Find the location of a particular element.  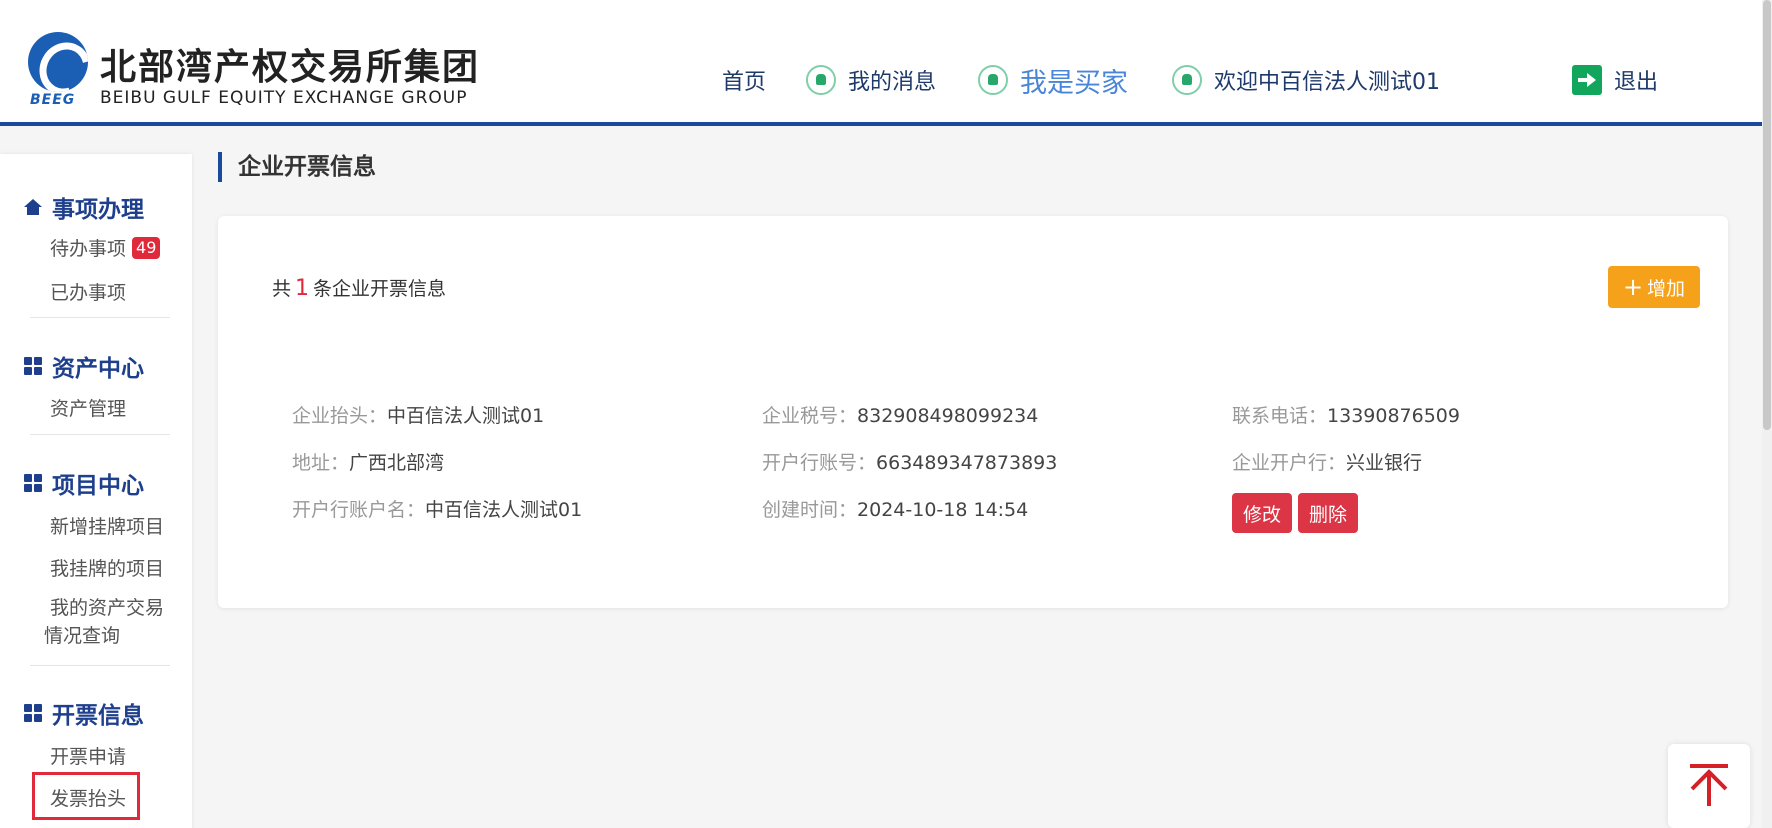

sidebar-item-label: 我挂牌的项目 is located at coordinates (107, 569).